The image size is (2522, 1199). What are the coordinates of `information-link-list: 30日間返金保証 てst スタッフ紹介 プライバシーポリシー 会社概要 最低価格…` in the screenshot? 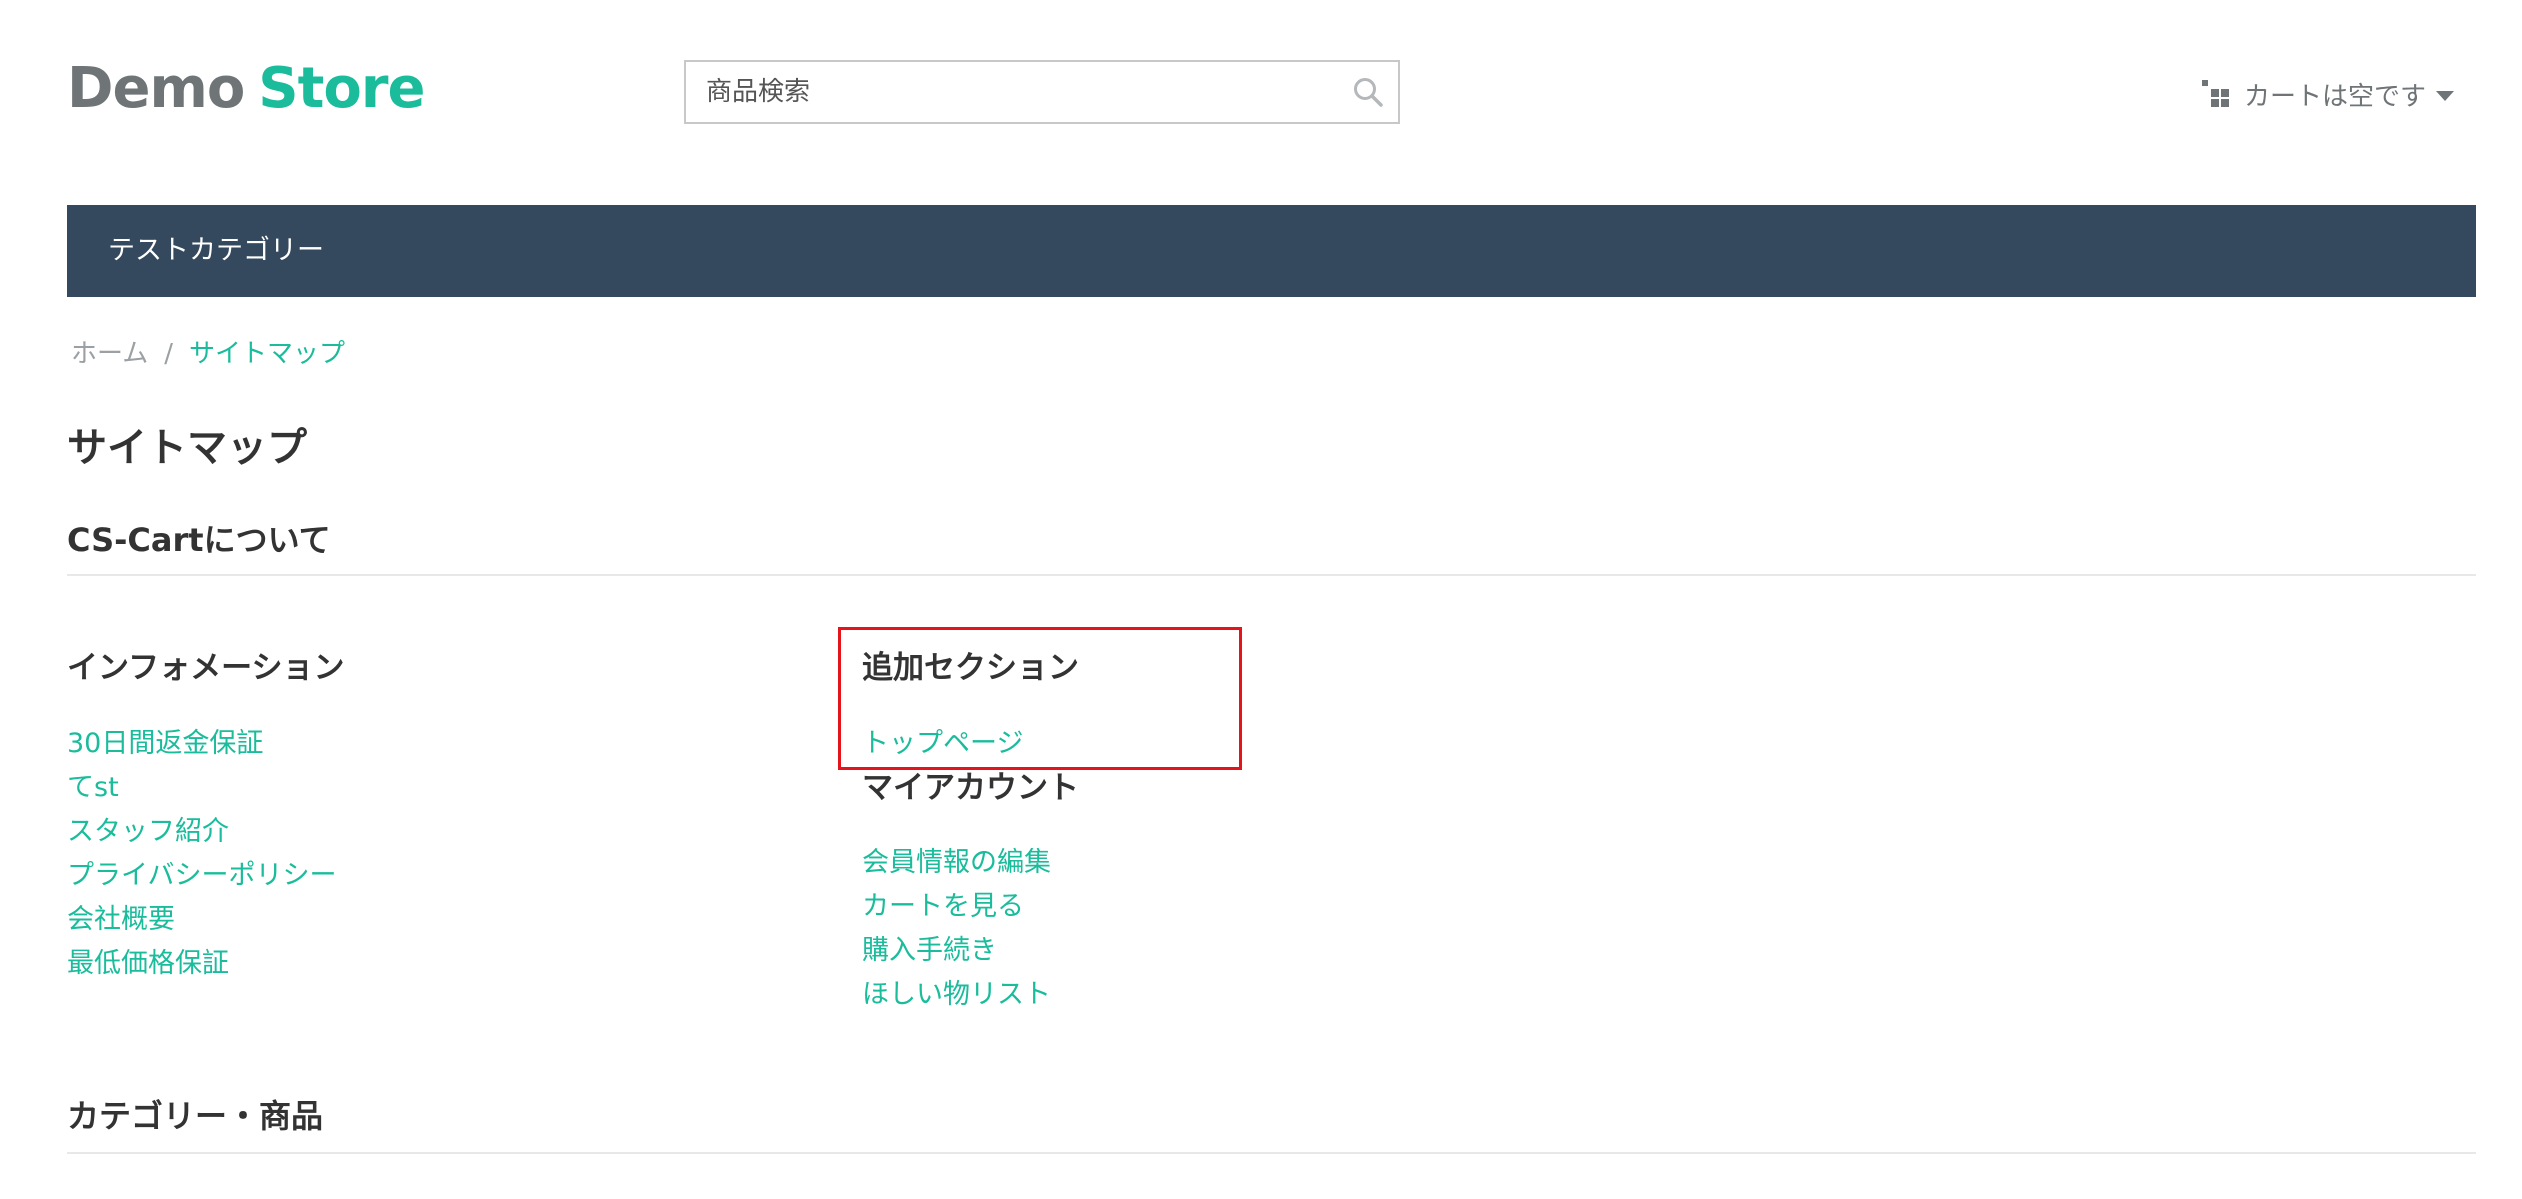 It's located at (201, 854).